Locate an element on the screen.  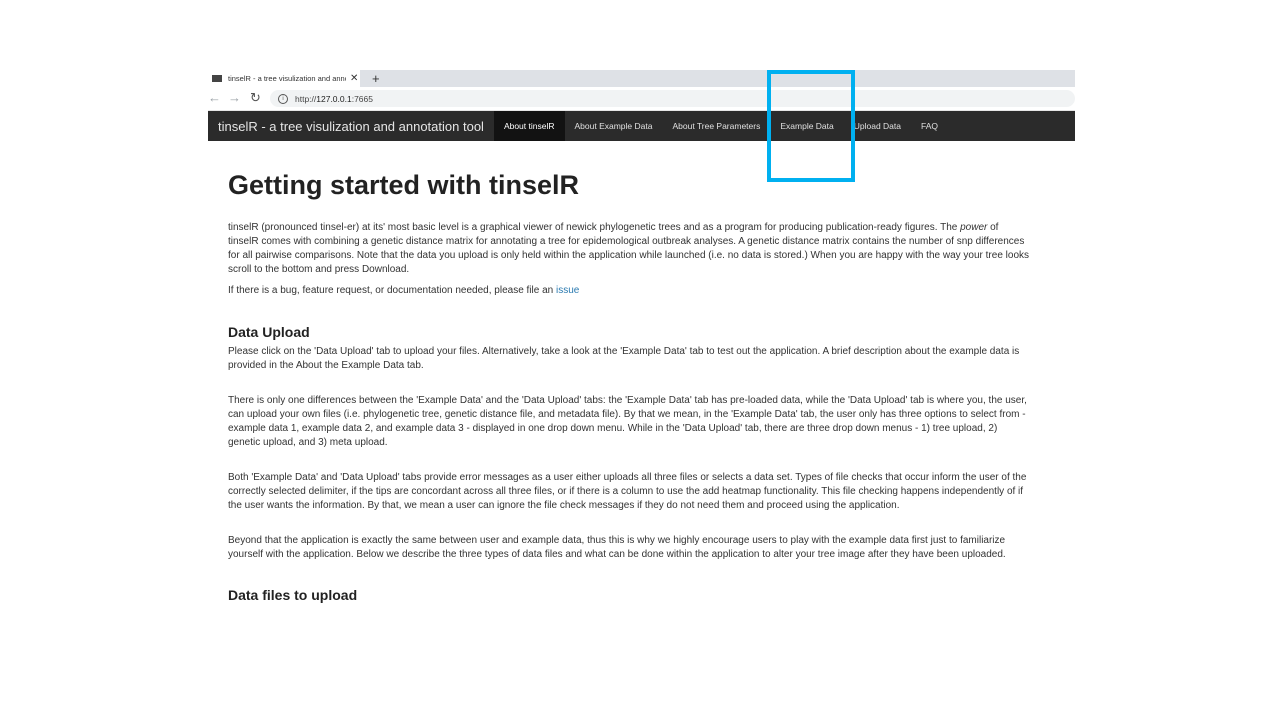
new-tab-icon: + is located at coordinates (376, 78).